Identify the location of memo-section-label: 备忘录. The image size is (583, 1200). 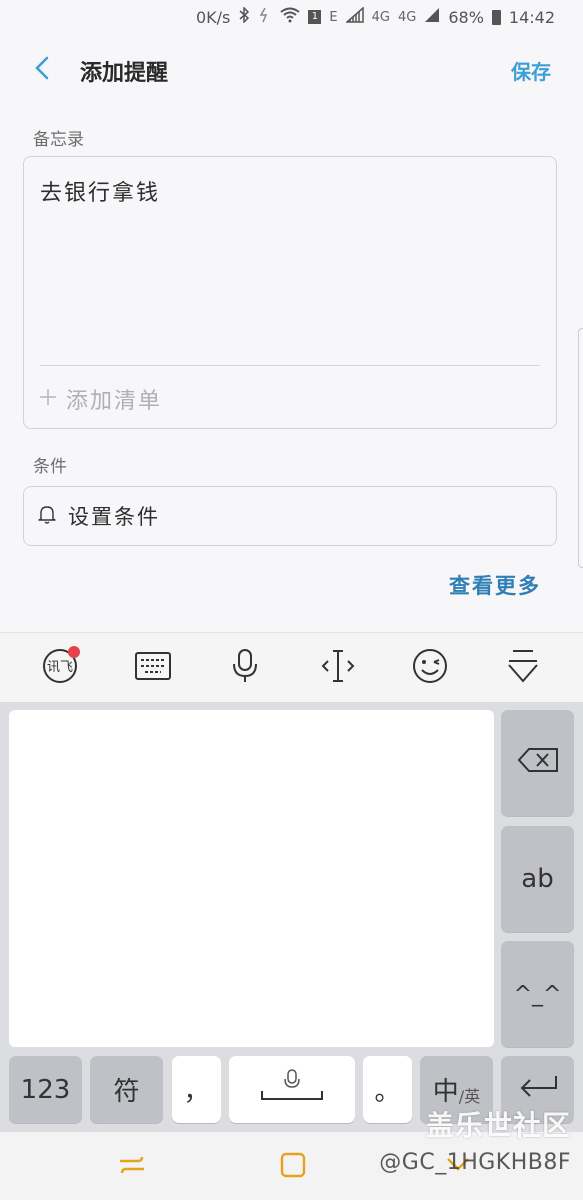
(58, 140).